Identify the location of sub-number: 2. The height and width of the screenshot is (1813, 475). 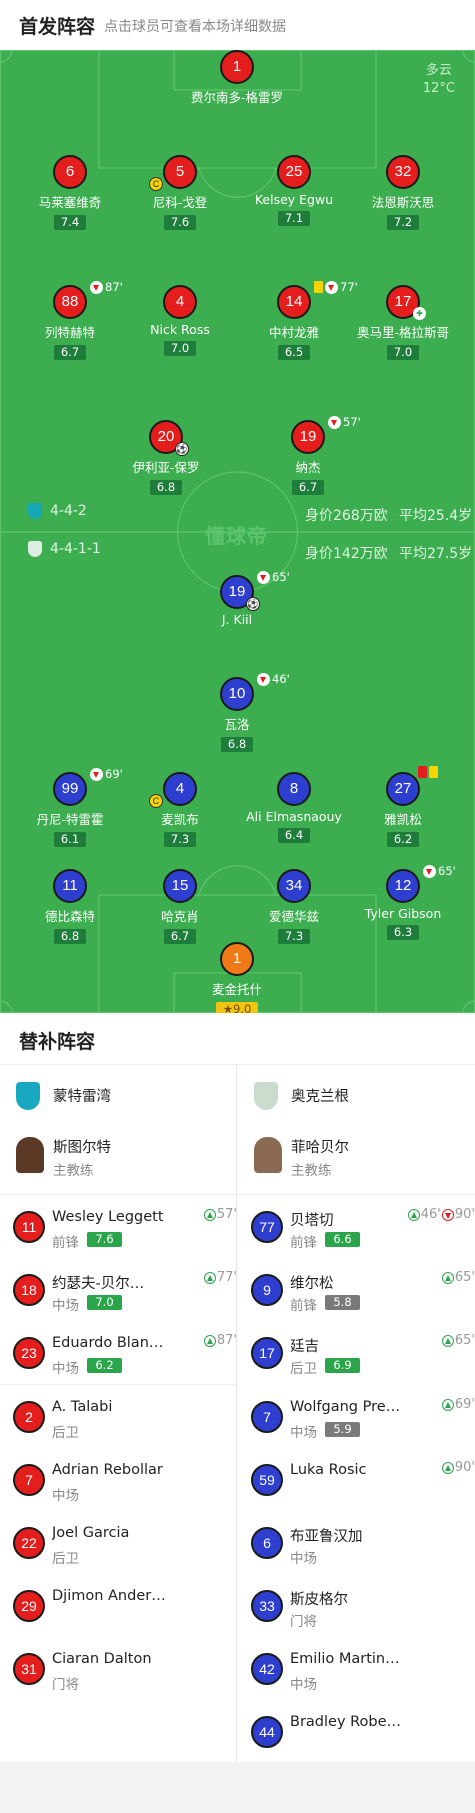
(29, 1417).